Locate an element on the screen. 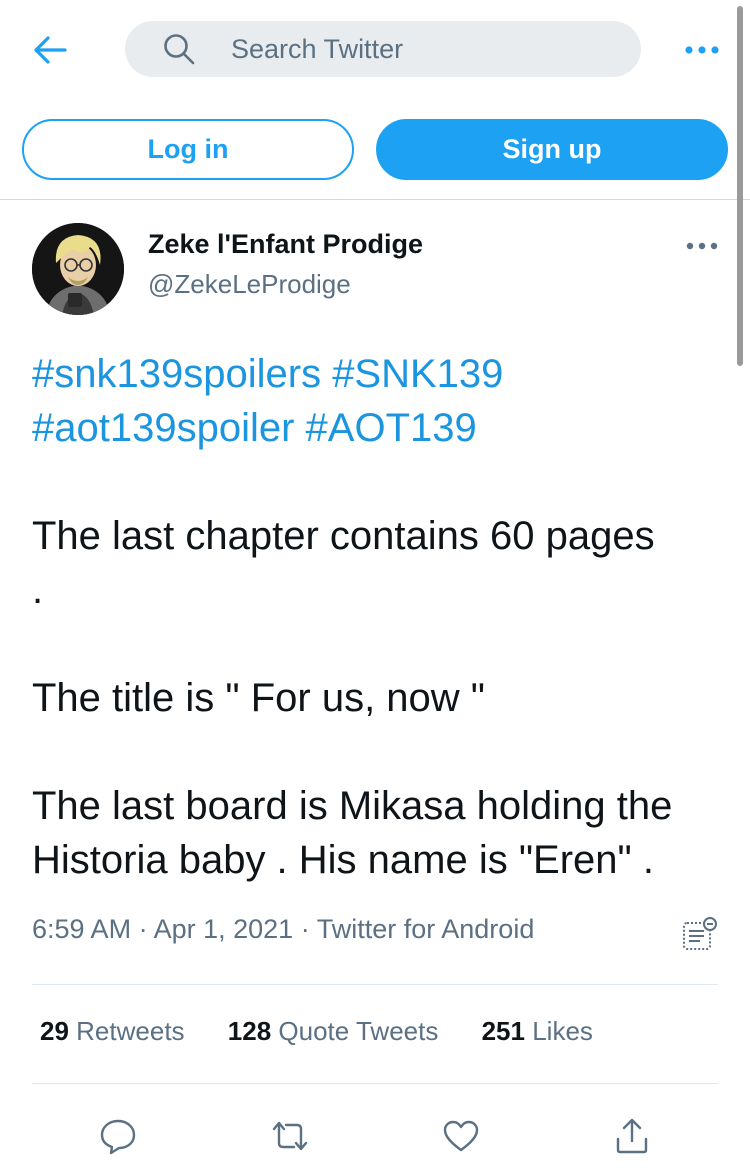  quote-tweets-count: 128 is located at coordinates (249, 1031).